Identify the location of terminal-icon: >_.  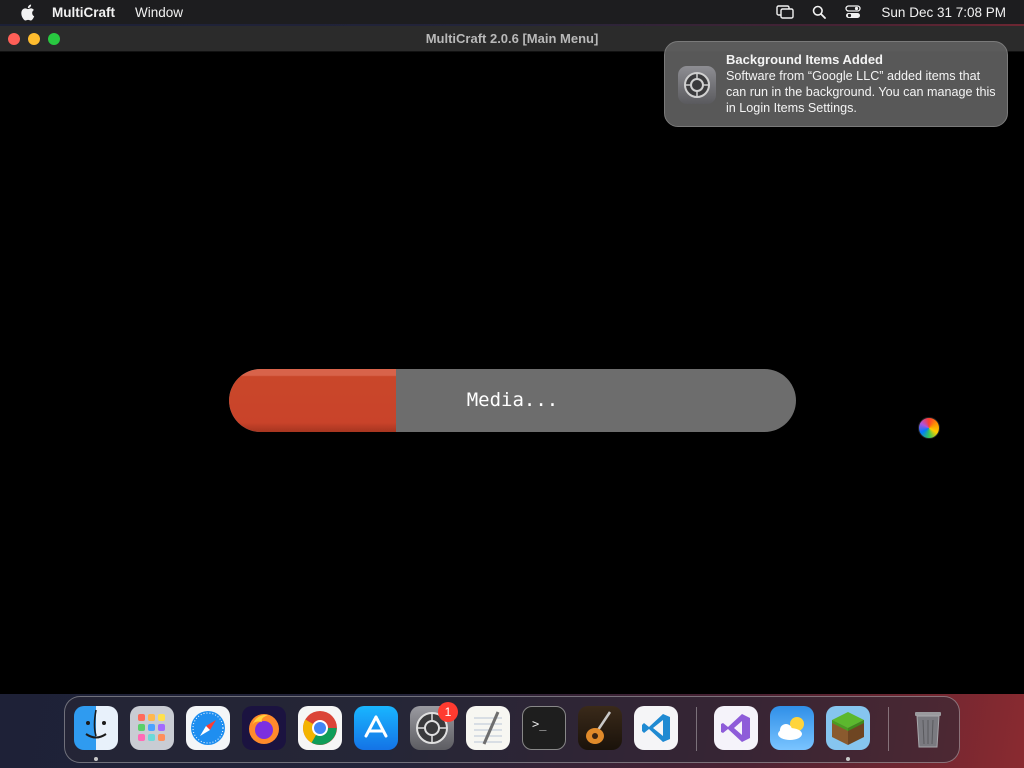
(544, 728).